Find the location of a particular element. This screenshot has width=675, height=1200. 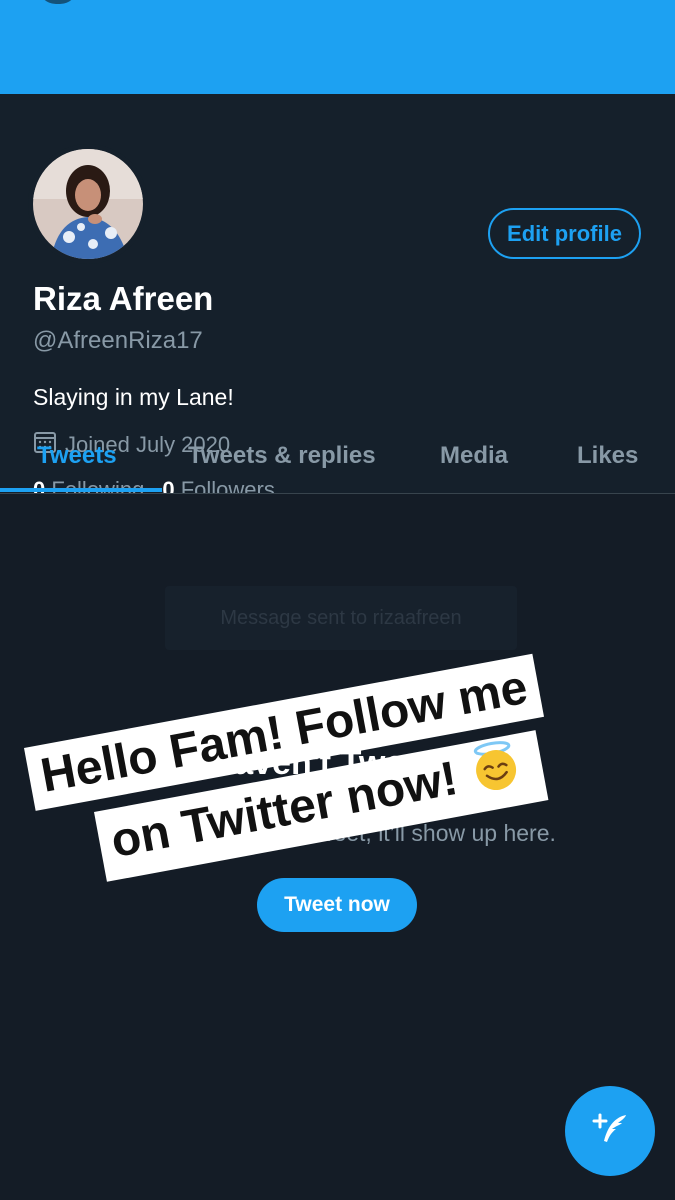

tab-tweets: Tweets is located at coordinates (77, 456).